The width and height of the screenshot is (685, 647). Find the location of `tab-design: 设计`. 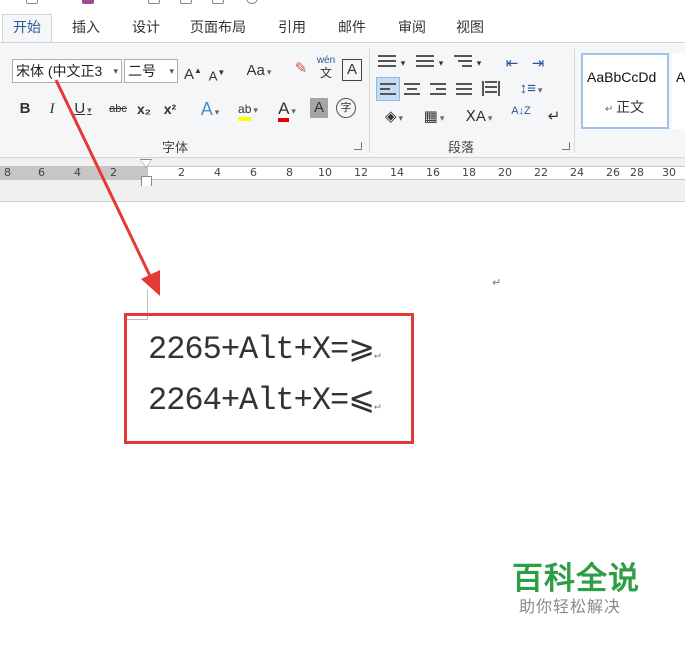

tab-design: 设计 is located at coordinates (146, 29).